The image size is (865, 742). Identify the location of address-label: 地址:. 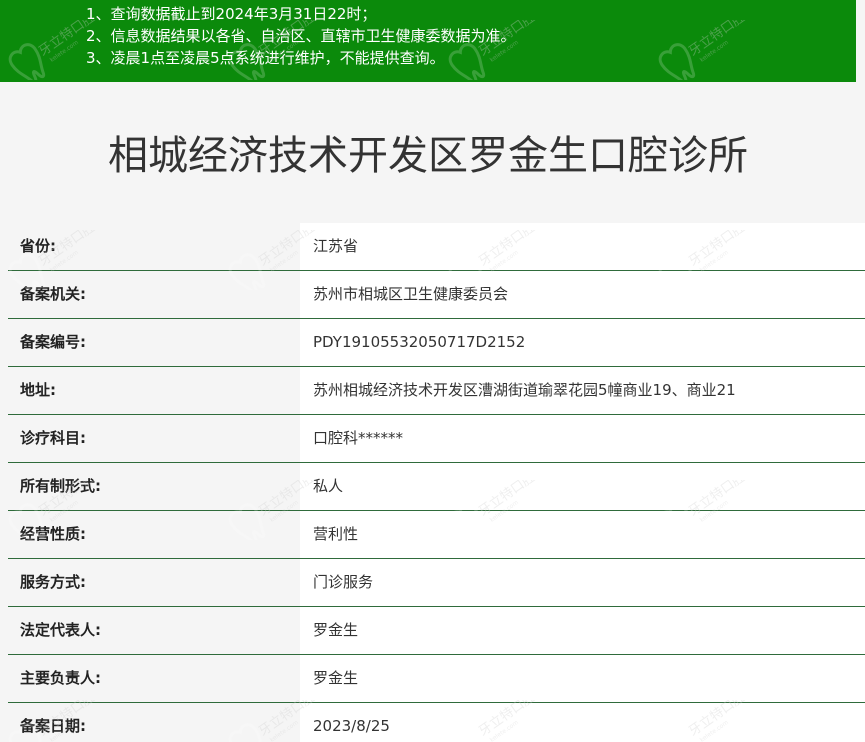
(154, 390).